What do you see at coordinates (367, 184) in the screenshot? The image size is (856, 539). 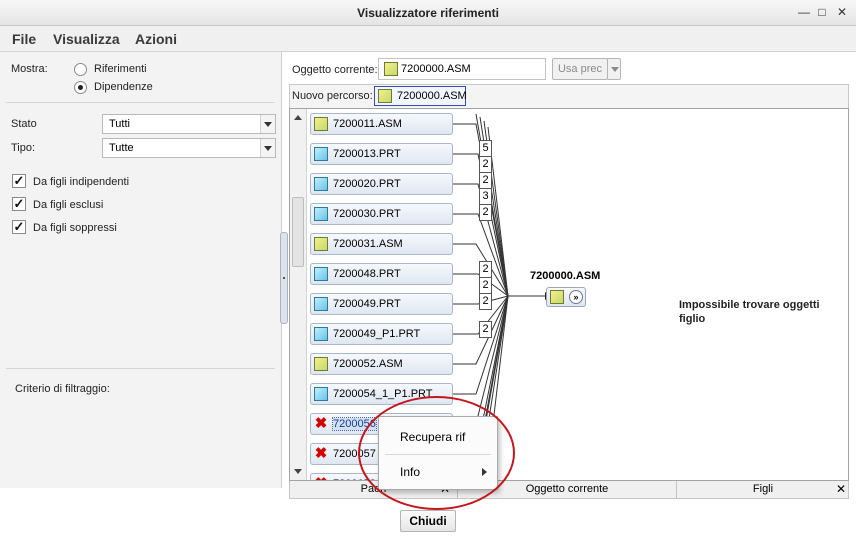 I see `node-label: 7200020.PRT` at bounding box center [367, 184].